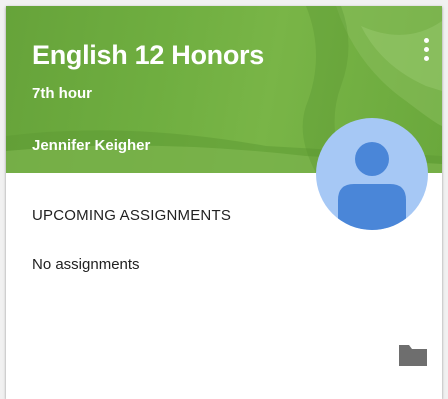  Describe the element at coordinates (86, 264) in the screenshot. I see `no-assignments-text: No assignments` at that location.